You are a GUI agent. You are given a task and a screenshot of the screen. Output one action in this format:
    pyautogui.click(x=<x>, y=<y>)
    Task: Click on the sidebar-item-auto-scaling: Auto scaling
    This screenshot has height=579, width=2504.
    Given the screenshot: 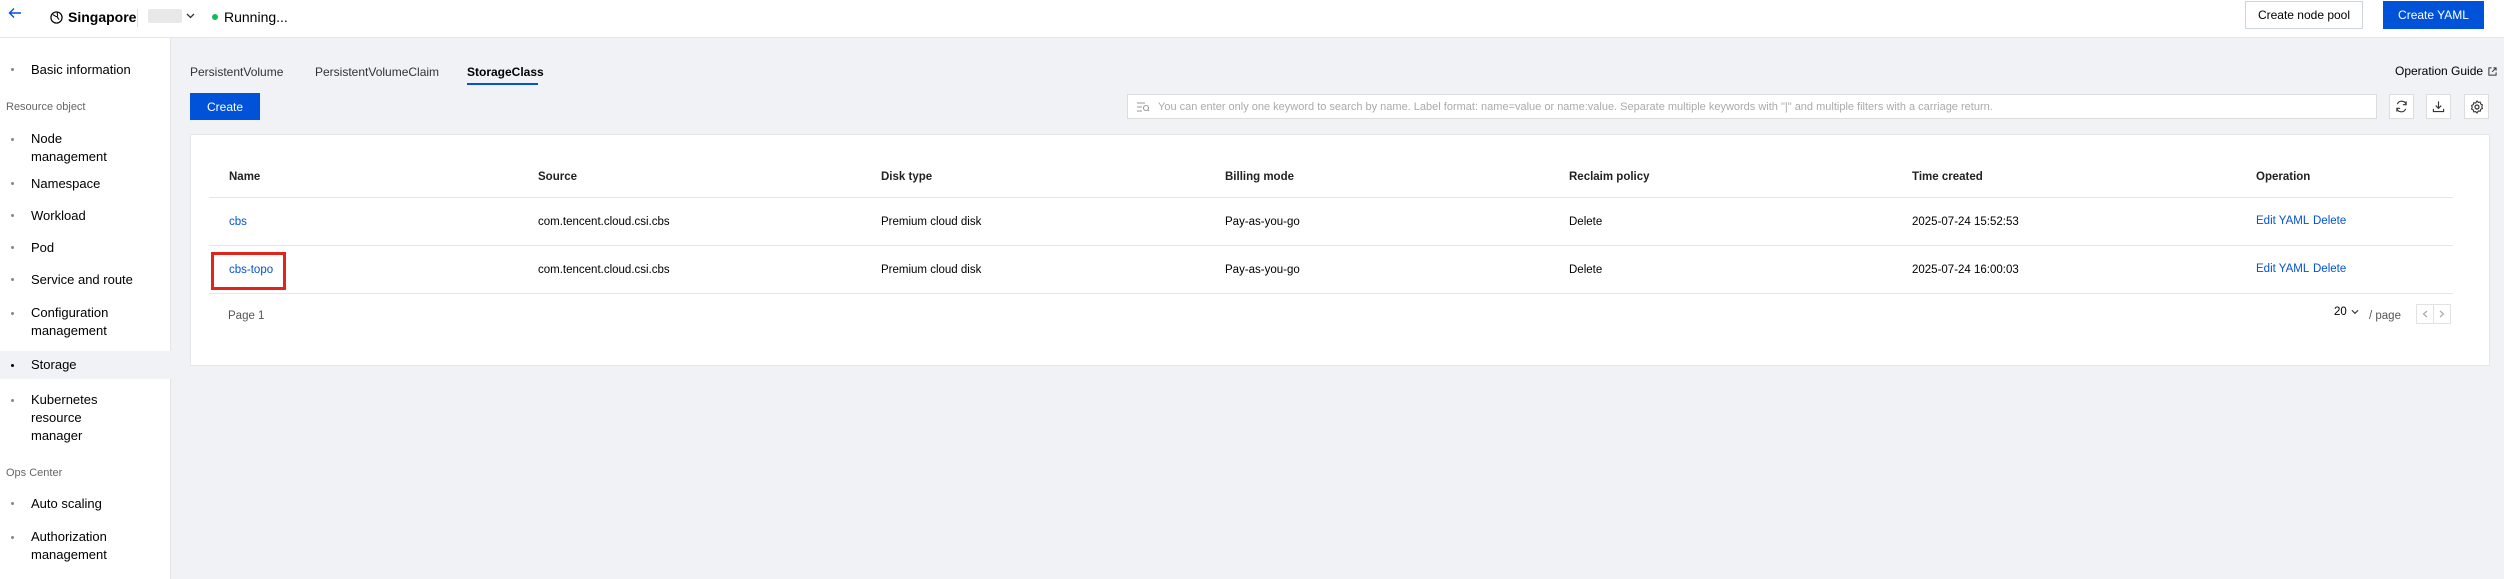 What is the action you would take?
    pyautogui.click(x=85, y=504)
    